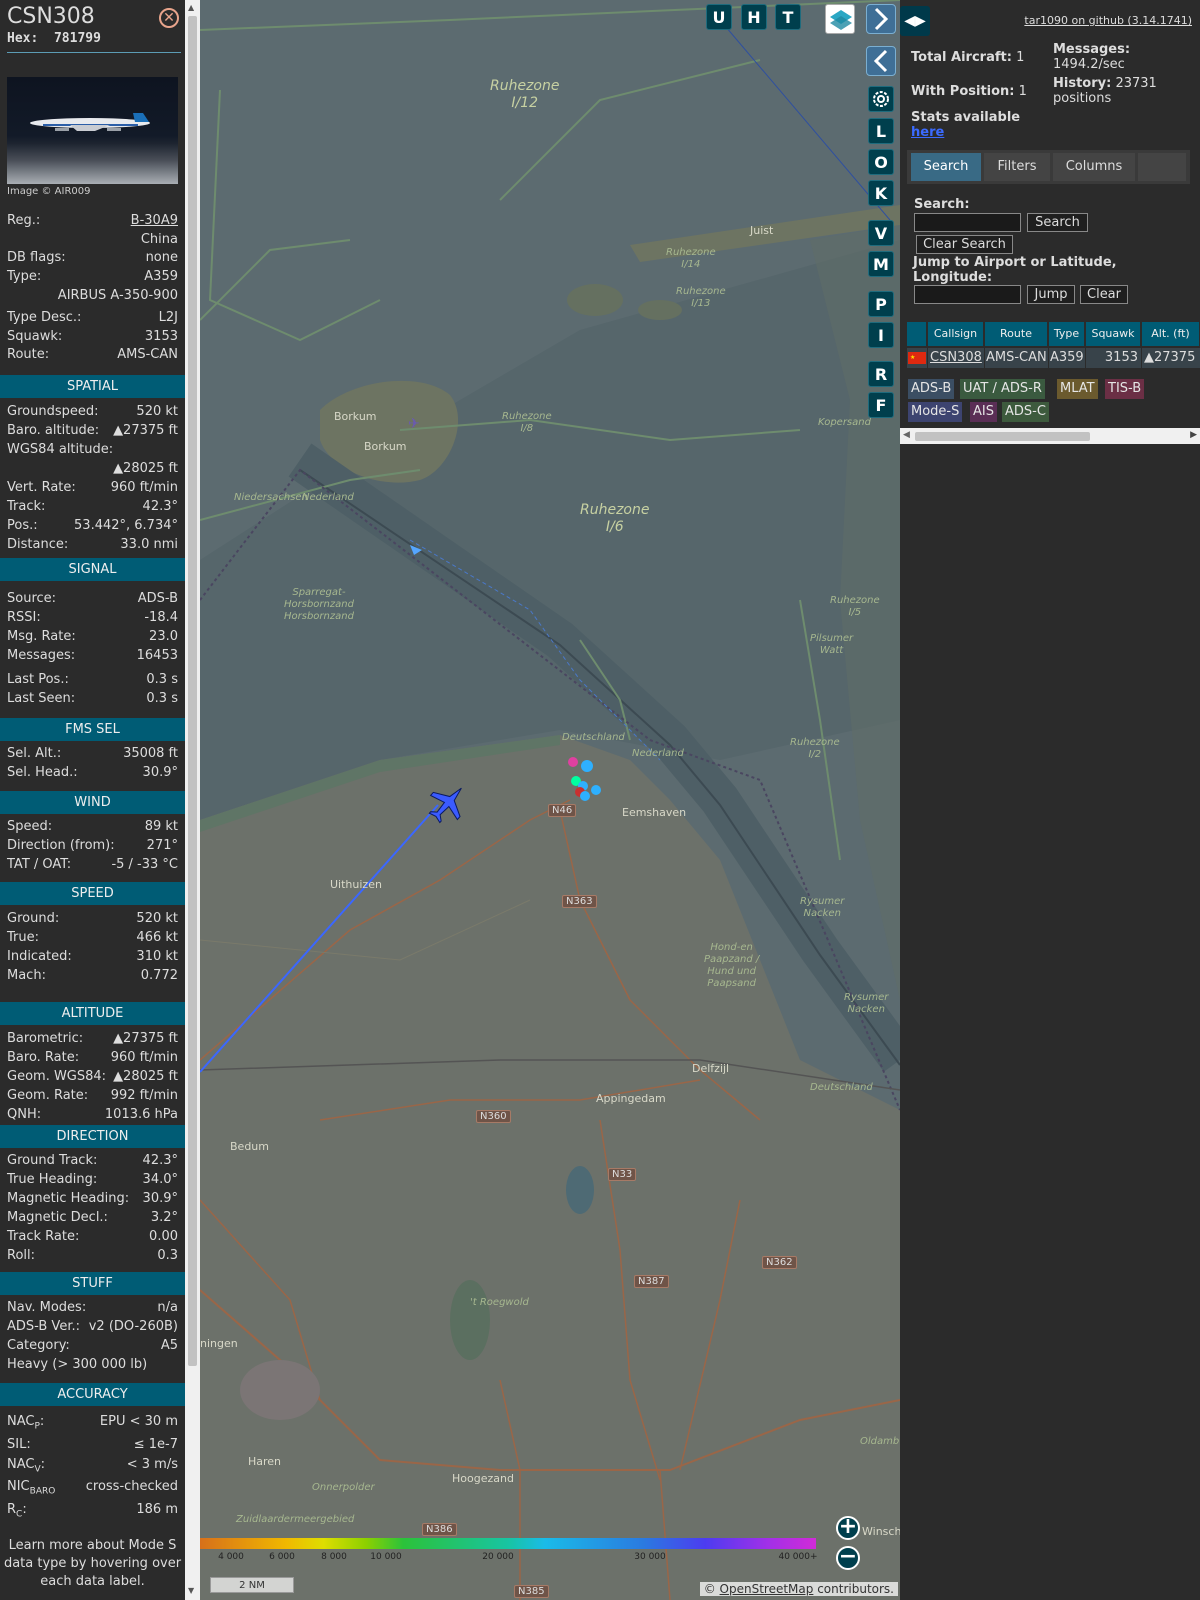  Describe the element at coordinates (1051, 294) in the screenshot. I see `jump-button: Jump` at that location.